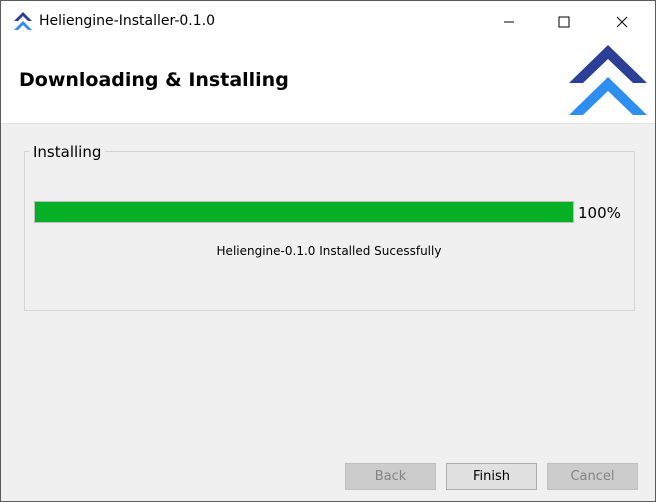  What do you see at coordinates (608, 80) in the screenshot?
I see `heliengine-logo` at bounding box center [608, 80].